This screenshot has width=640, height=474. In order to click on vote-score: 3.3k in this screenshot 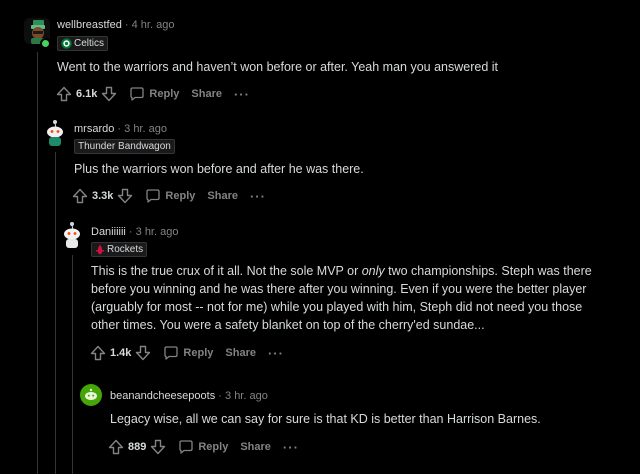, I will do `click(103, 196)`.